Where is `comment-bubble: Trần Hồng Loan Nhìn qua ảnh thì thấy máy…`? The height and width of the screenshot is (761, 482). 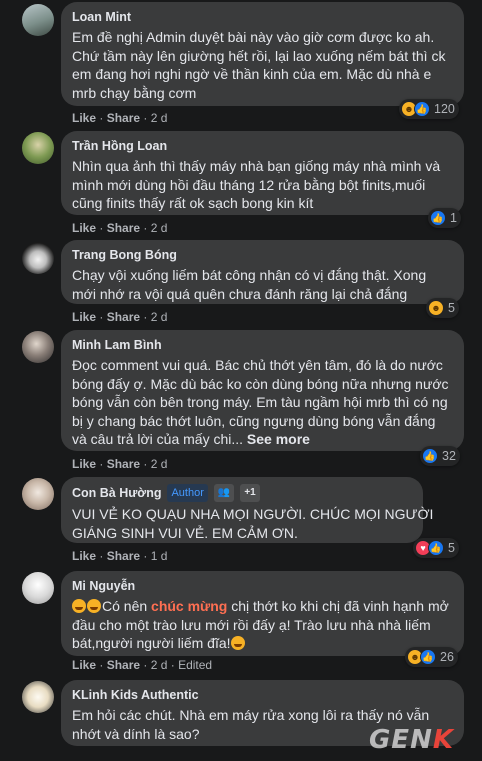
comment-bubble: Trần Hồng Loan Nhìn qua ảnh thì thấy máy… is located at coordinates (262, 173).